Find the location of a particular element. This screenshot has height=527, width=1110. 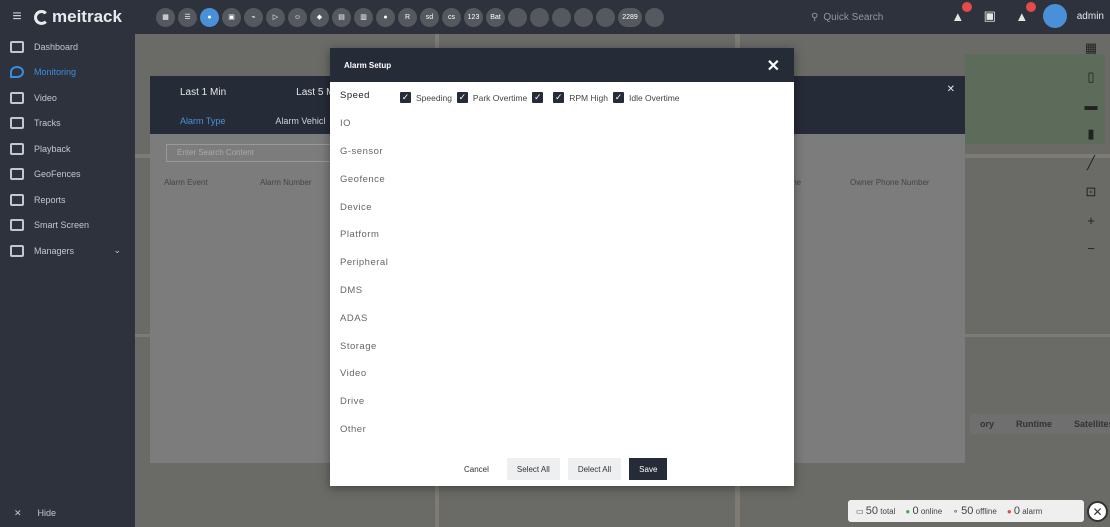

notification-icon: ▲ is located at coordinates (959, 14).